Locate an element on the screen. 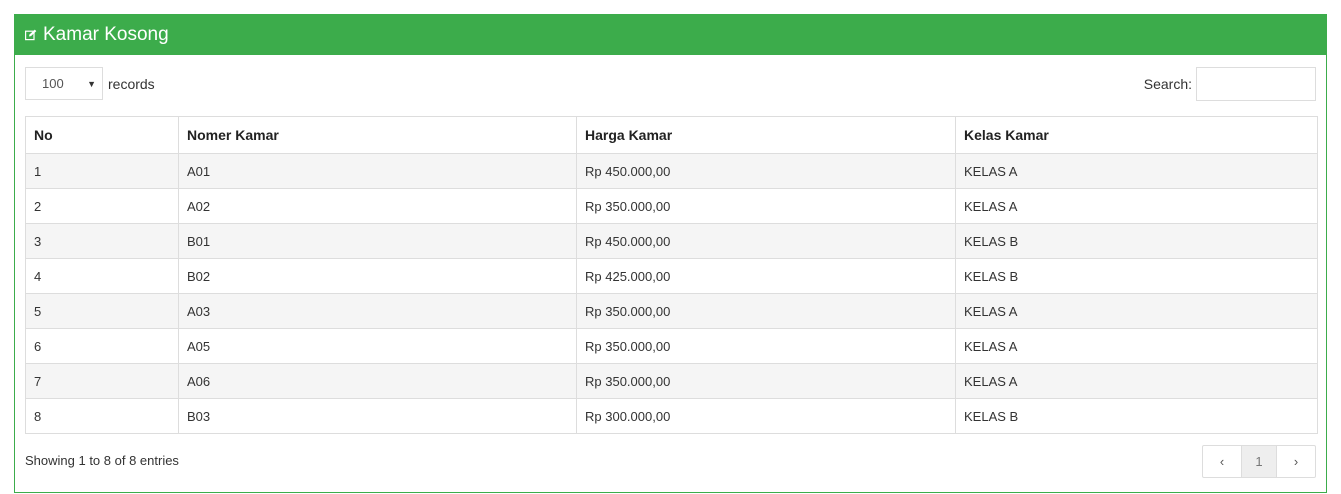 This screenshot has width=1341, height=494. cell-no: 7 is located at coordinates (102, 381).